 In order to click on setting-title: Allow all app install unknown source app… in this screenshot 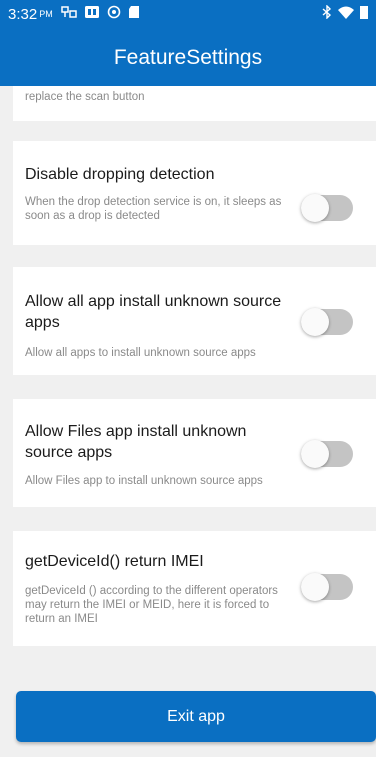, I will do `click(153, 312)`.